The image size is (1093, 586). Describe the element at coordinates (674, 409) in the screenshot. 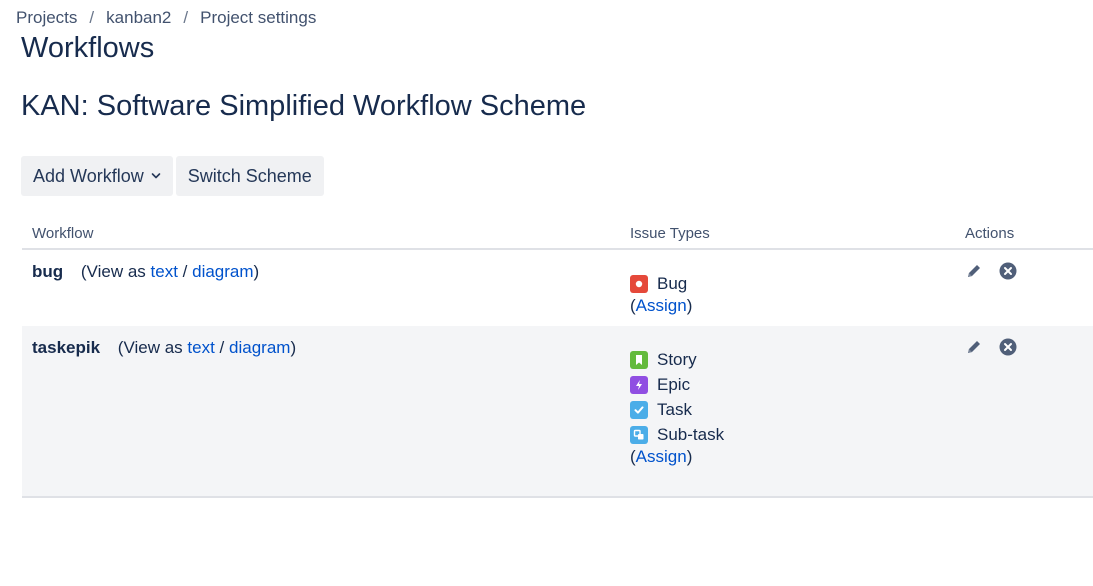

I see `issue-type-label: Task` at that location.